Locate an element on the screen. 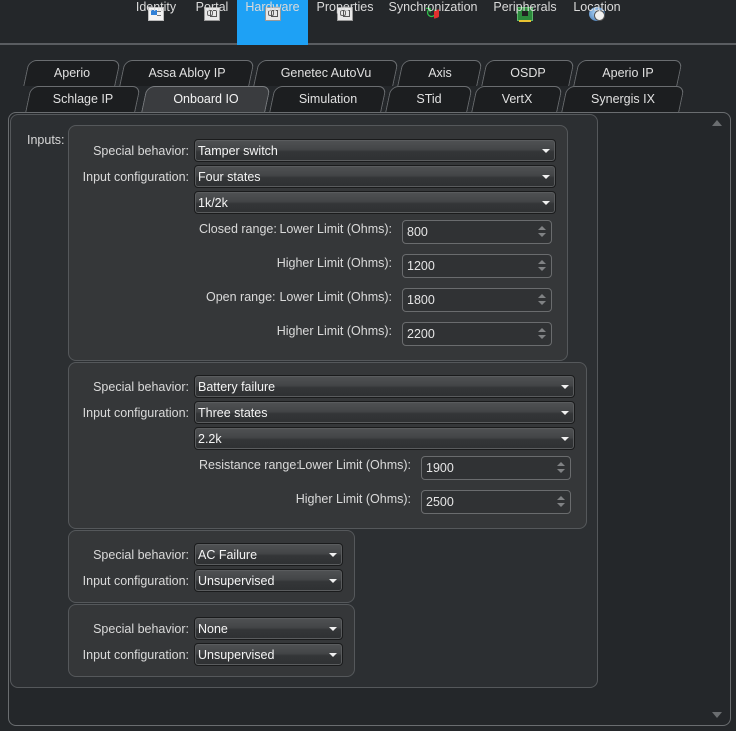 The image size is (736, 731). sub-tab-simulation: Simulation is located at coordinates (328, 99).